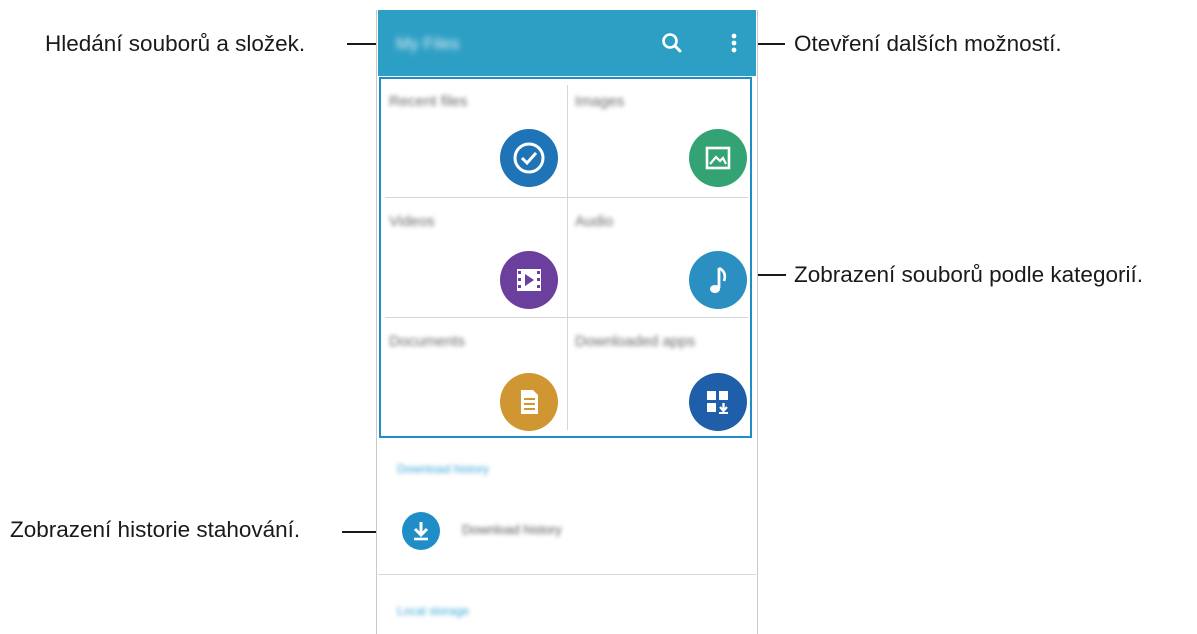 The width and height of the screenshot is (1197, 634). What do you see at coordinates (635, 341) in the screenshot?
I see `category-label: Downloaded apps` at bounding box center [635, 341].